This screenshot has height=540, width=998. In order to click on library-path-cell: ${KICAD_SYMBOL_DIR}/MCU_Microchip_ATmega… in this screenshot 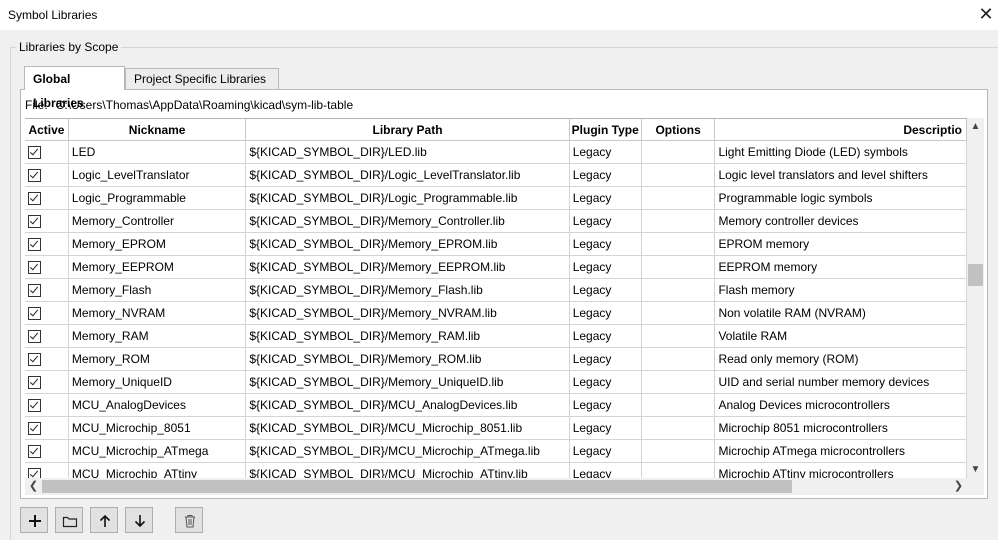, I will do `click(407, 451)`.